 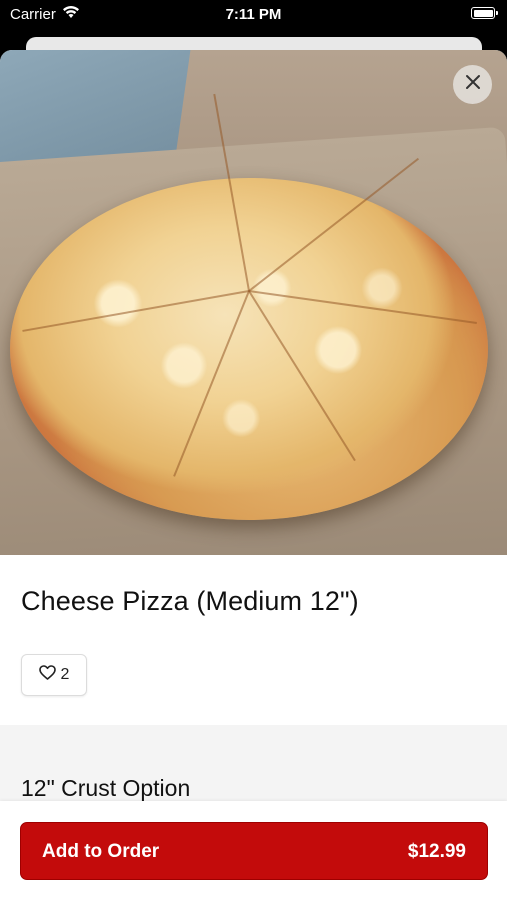 I want to click on status-bar: Carrier 7:11 PM, so click(x=253, y=15).